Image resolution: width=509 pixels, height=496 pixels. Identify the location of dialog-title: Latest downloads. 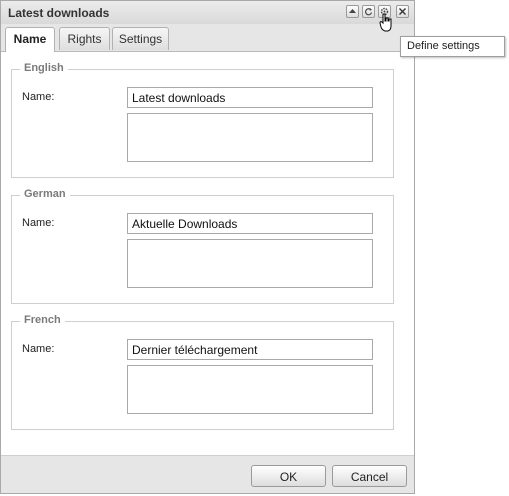
(59, 13).